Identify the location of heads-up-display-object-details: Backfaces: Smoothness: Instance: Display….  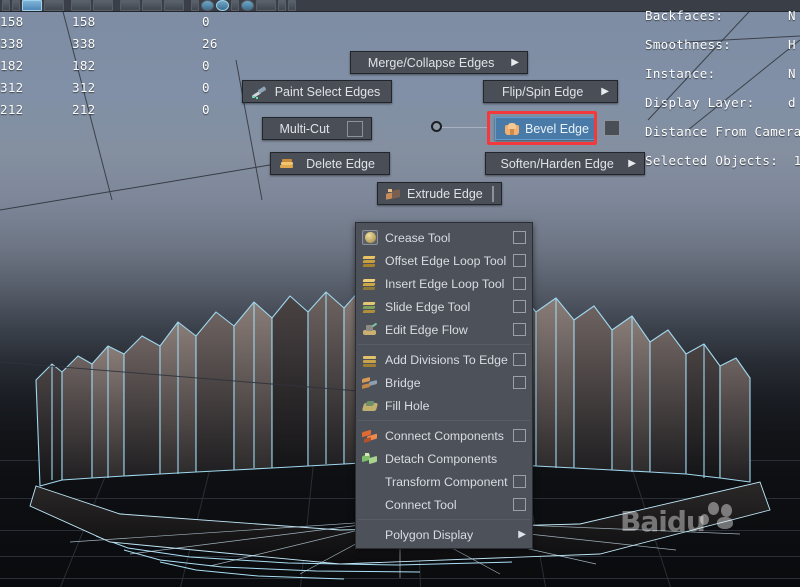
(722, 95).